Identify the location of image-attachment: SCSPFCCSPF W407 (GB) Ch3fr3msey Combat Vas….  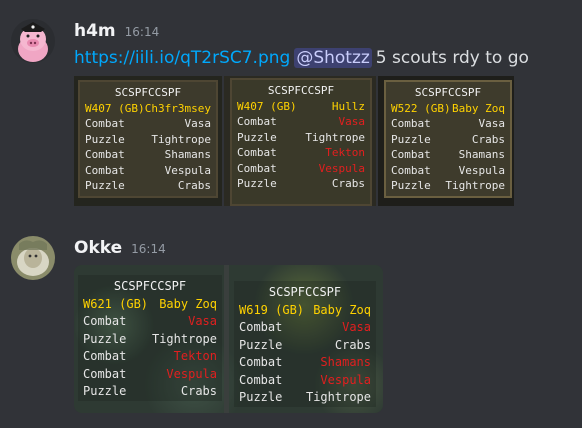
(148, 141).